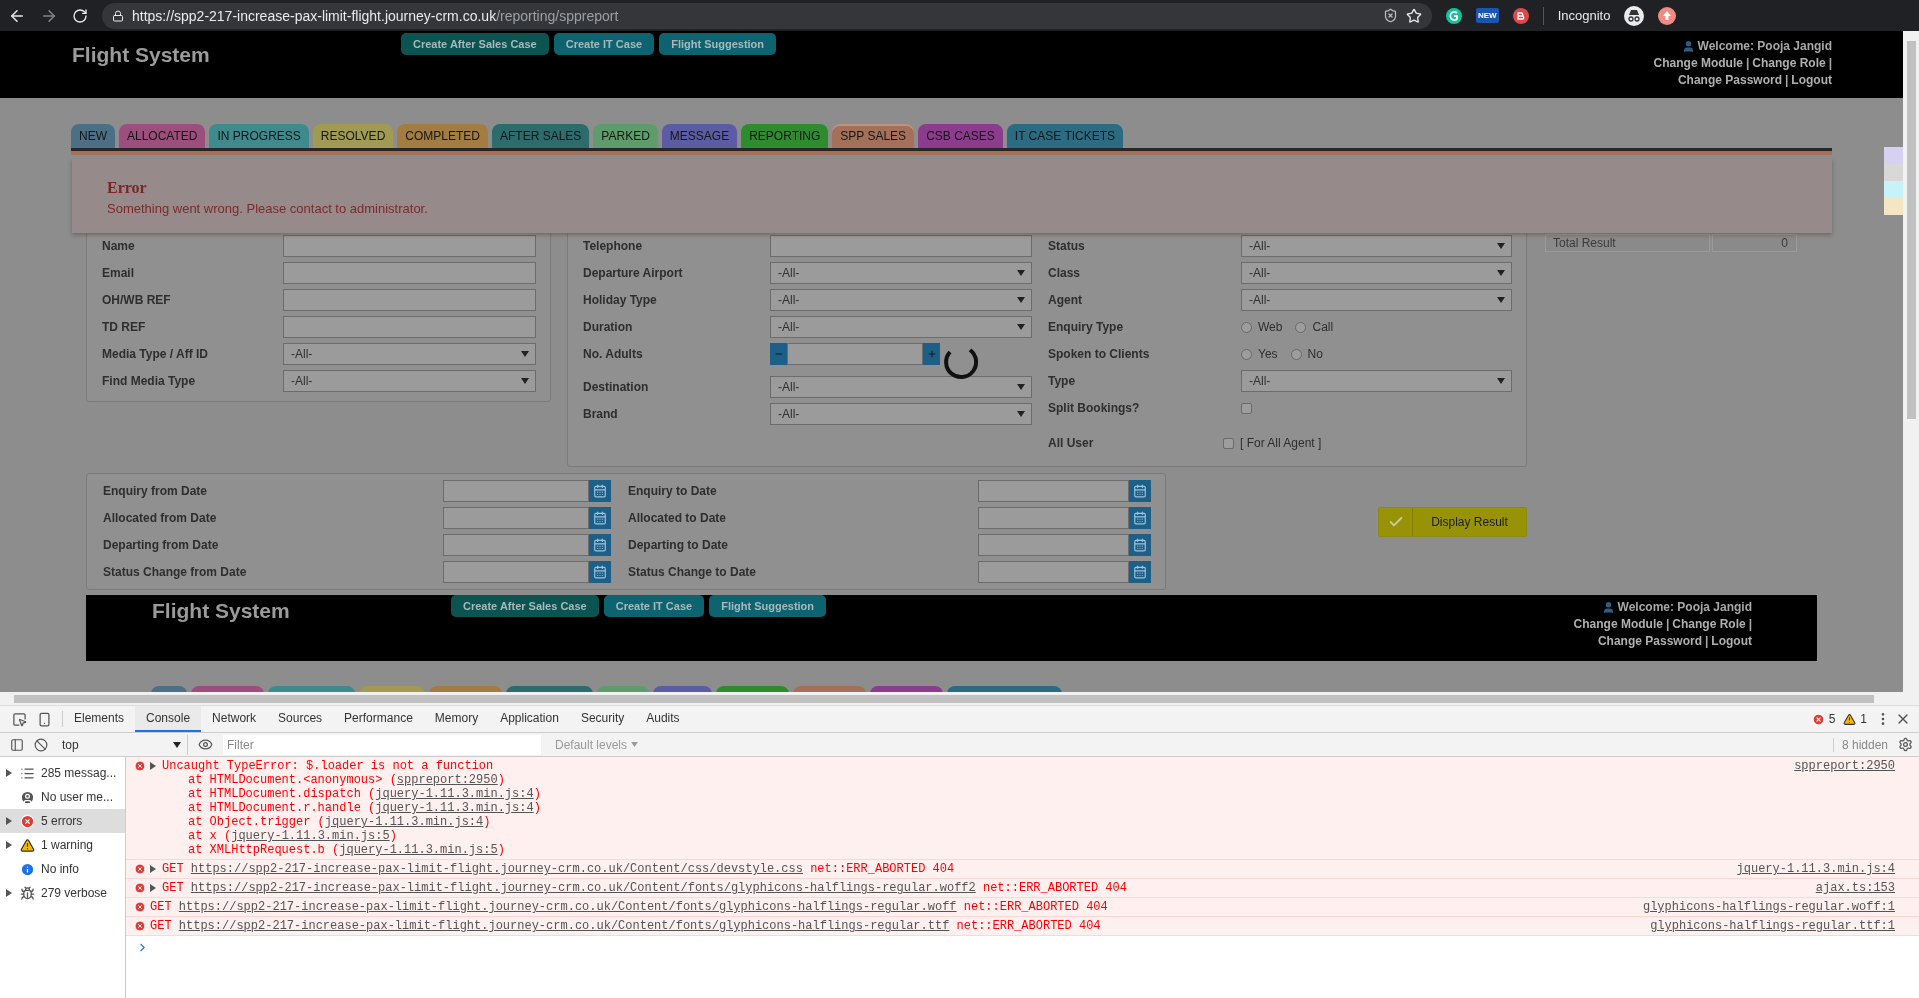  Describe the element at coordinates (529, 719) in the screenshot. I see `devtools-tab: Application` at that location.